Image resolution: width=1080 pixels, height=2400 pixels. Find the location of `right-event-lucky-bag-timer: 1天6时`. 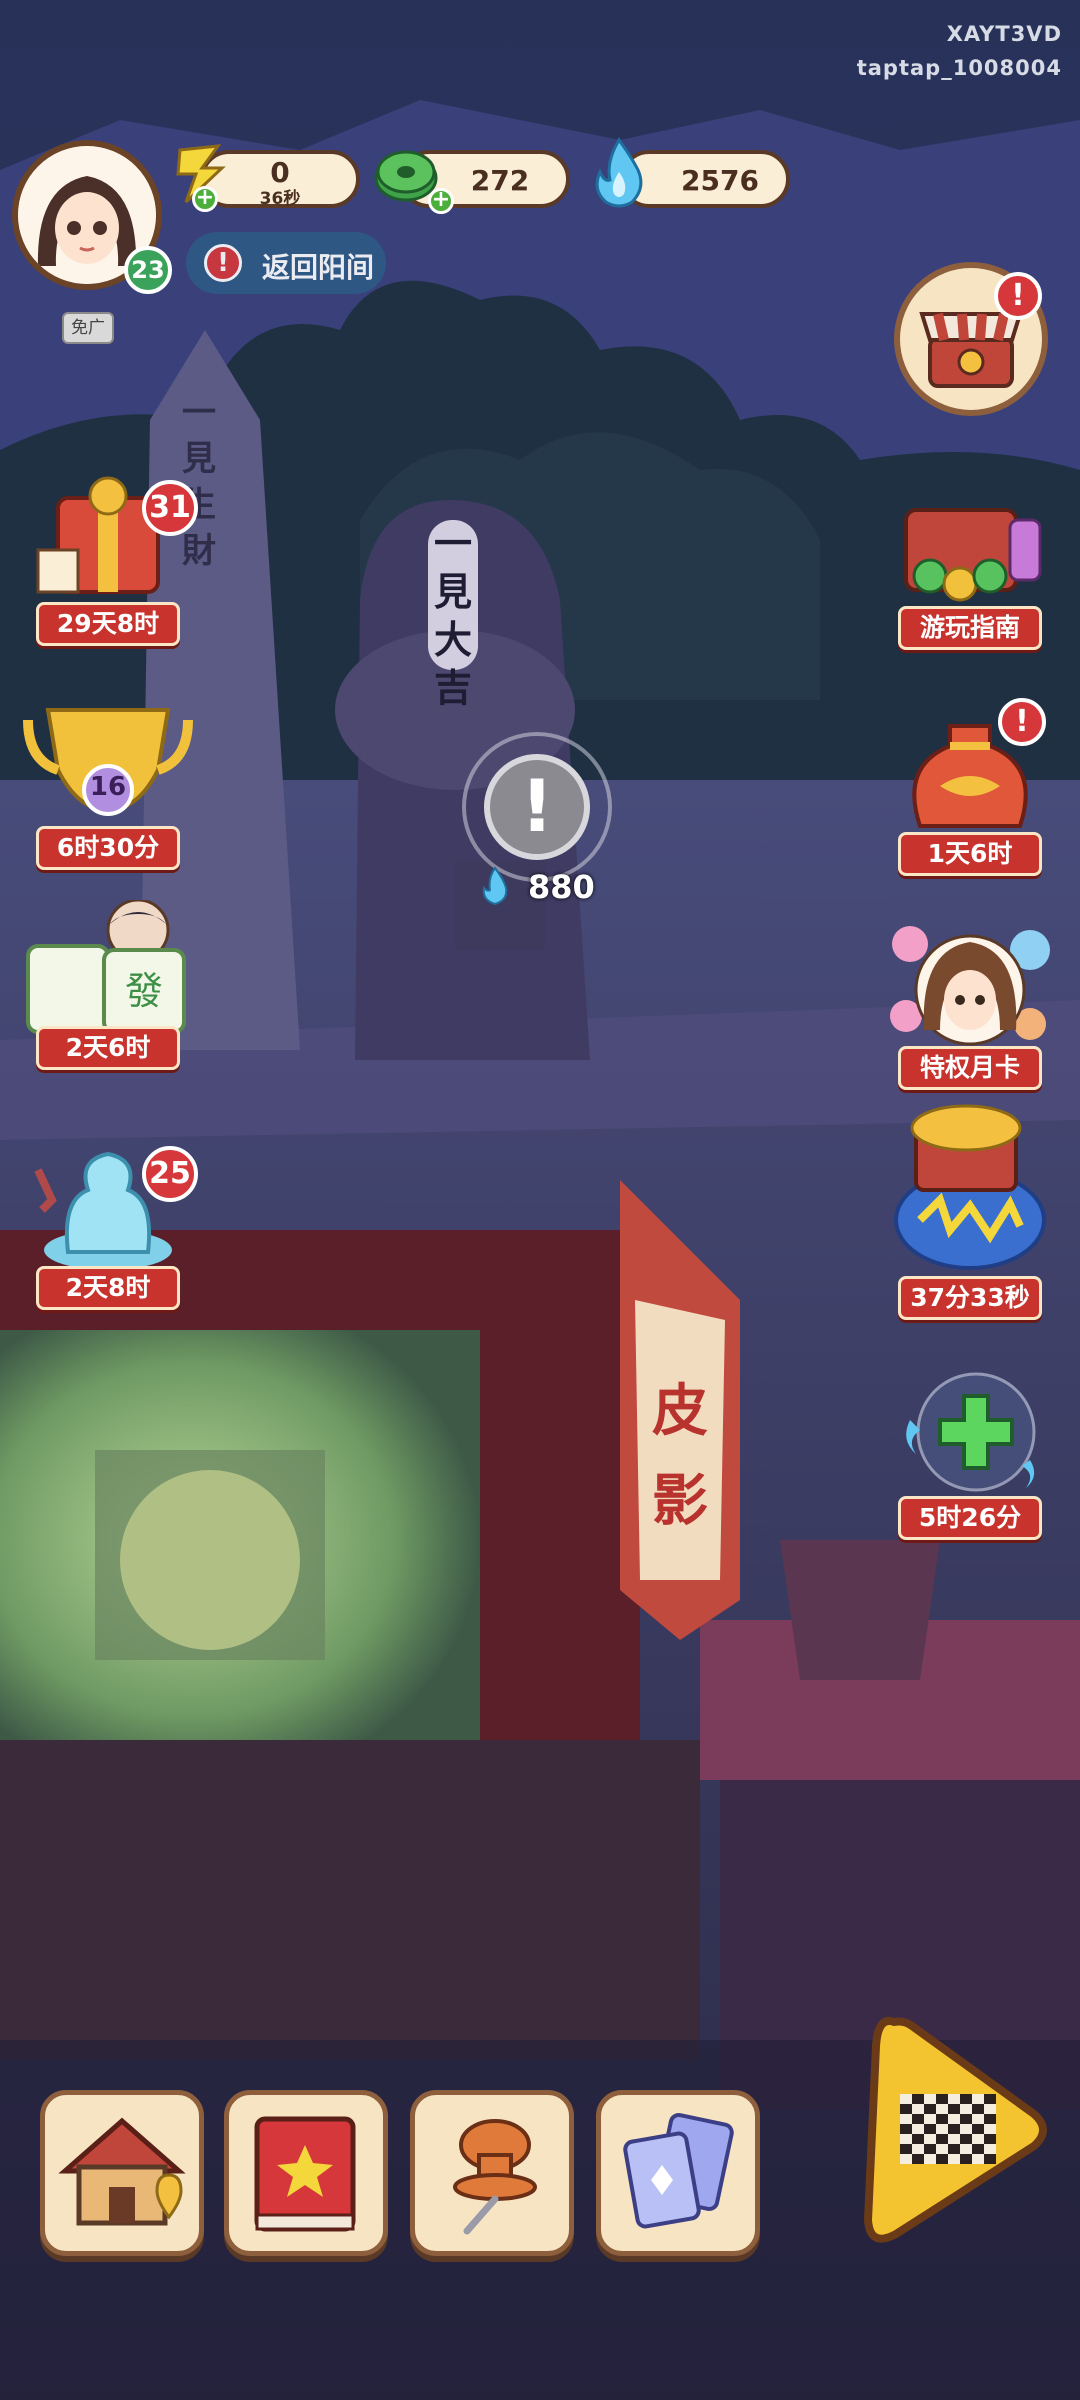

right-event-lucky-bag-timer: 1天6时 is located at coordinates (970, 854).